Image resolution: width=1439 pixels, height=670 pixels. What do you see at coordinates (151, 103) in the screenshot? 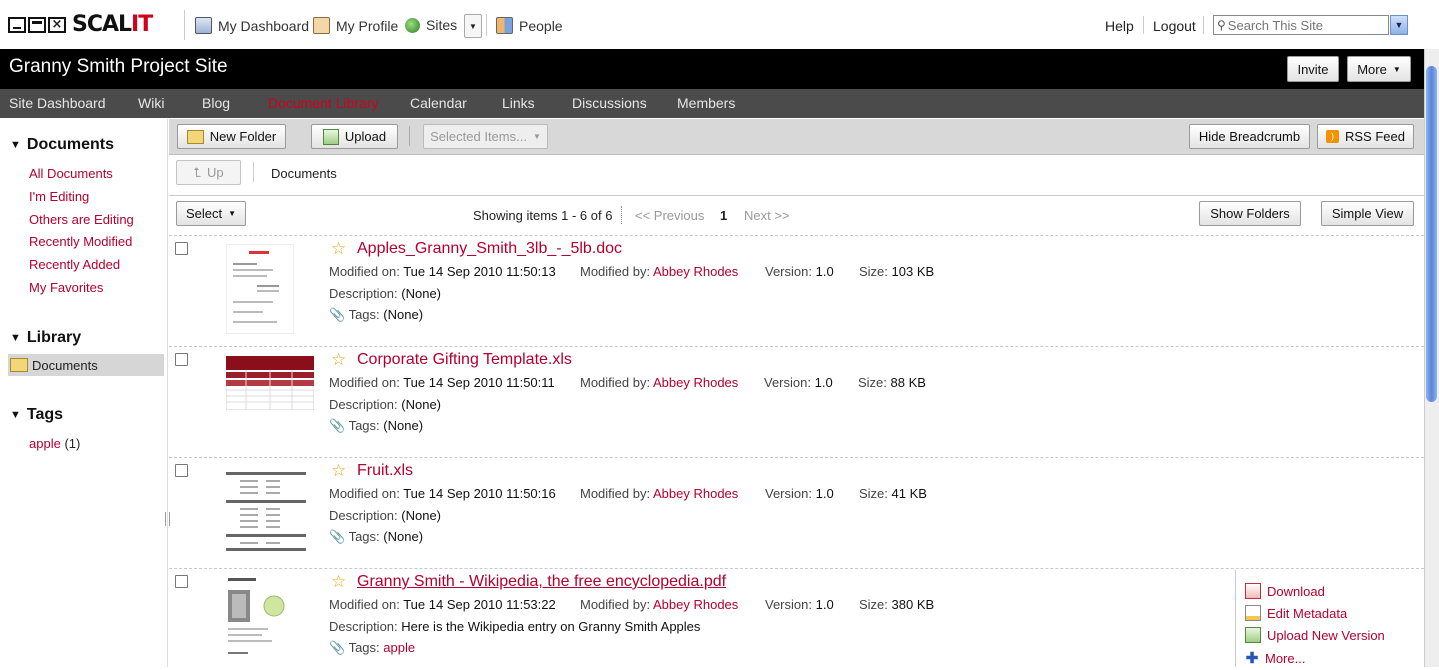
I see `nav-wiki: Wiki` at bounding box center [151, 103].